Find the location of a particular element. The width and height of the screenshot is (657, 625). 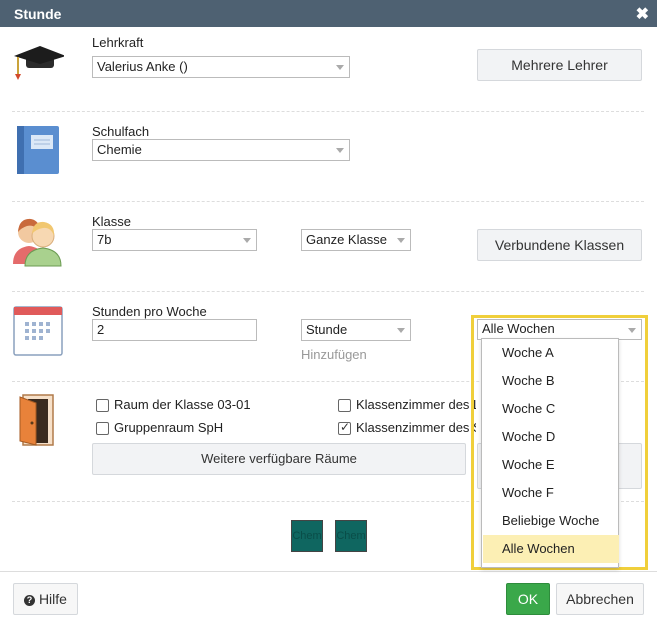

hours-unit-select: Stunde is located at coordinates (356, 330).